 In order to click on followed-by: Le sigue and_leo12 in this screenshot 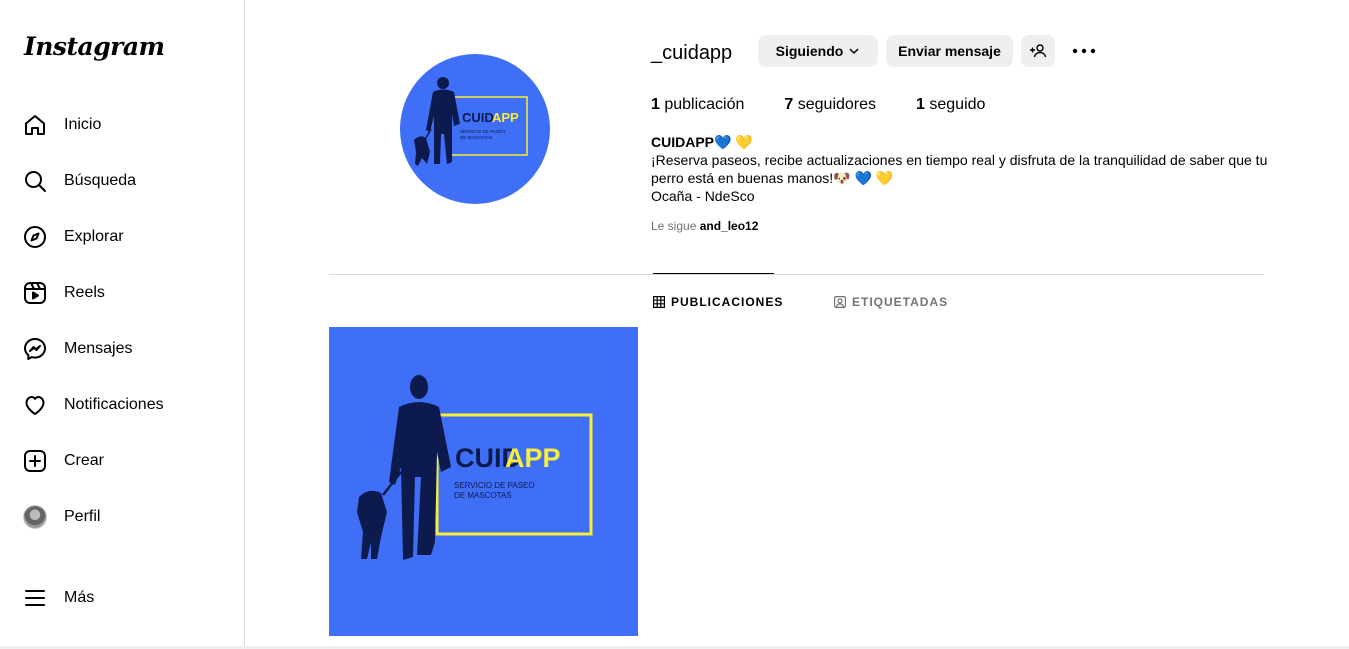, I will do `click(704, 226)`.